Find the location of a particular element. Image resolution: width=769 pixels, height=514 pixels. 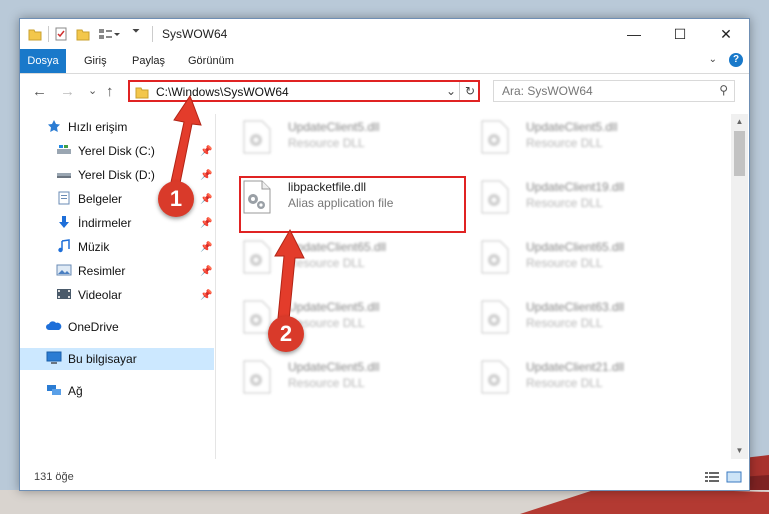

sidebar-item-downloads: İndirmeler is located at coordinates (93, 223).